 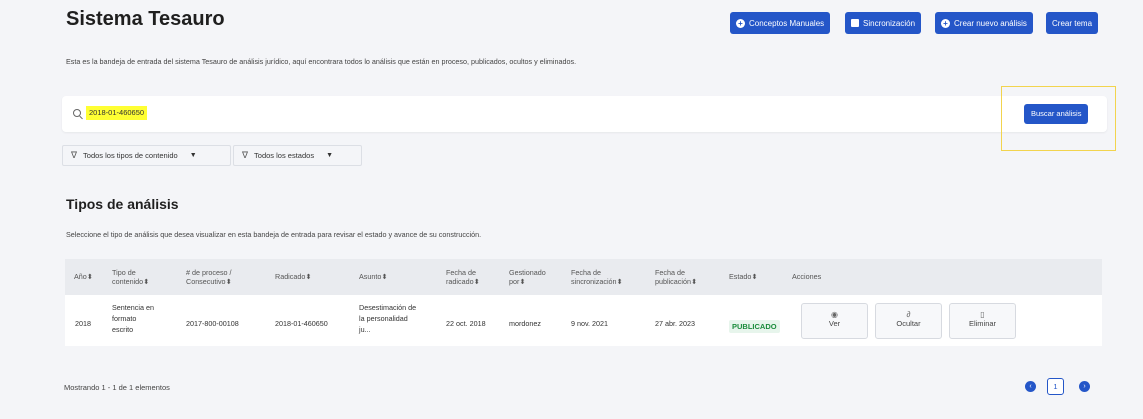 I want to click on chevron-right-icon: ›, so click(x=1084, y=386).